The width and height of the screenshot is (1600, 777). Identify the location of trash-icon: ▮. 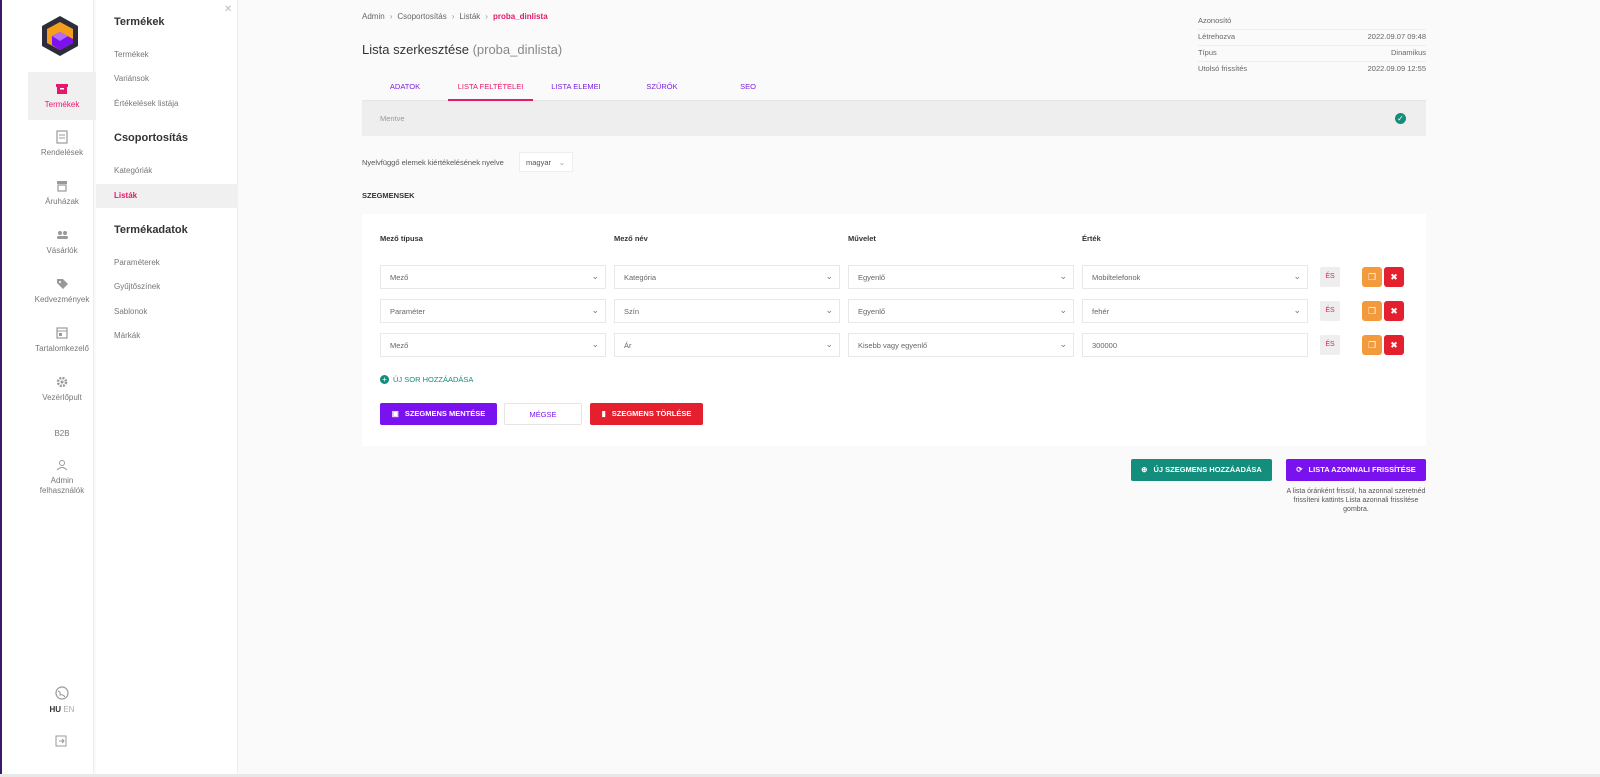
(603, 413).